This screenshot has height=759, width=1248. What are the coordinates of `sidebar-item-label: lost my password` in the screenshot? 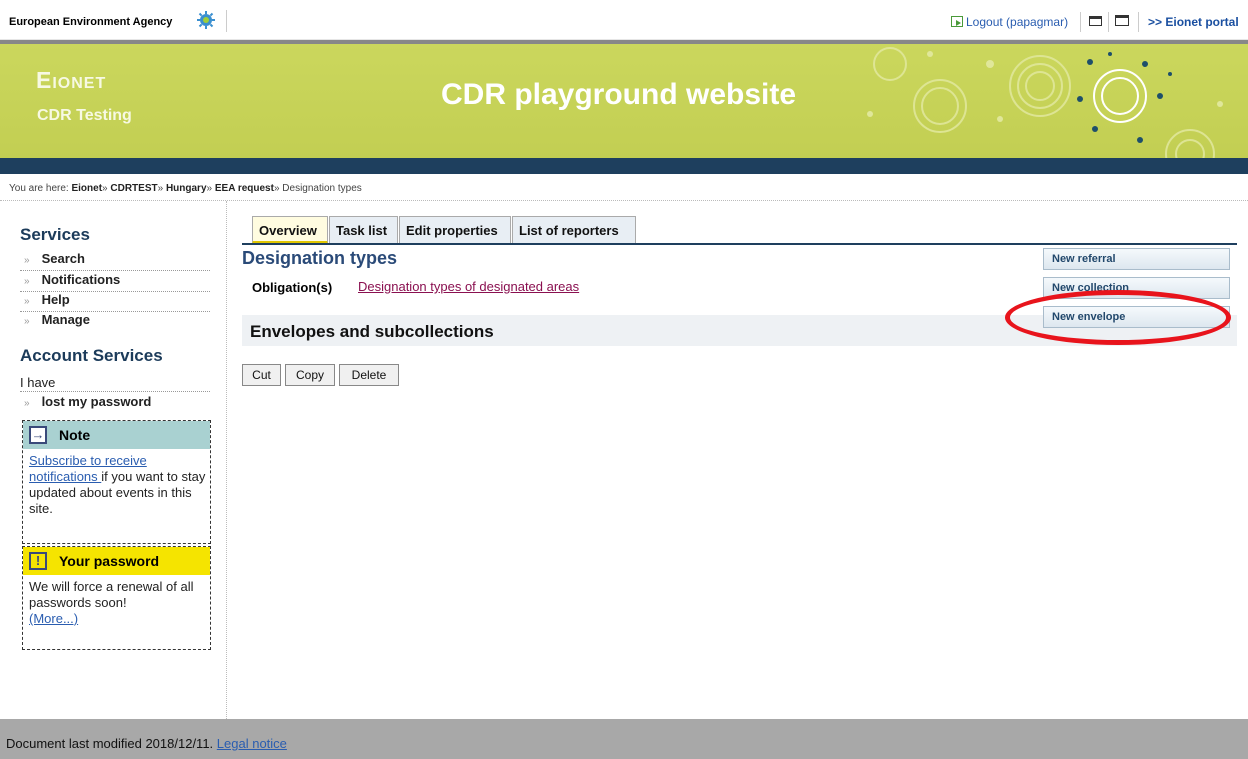 It's located at (96, 401).